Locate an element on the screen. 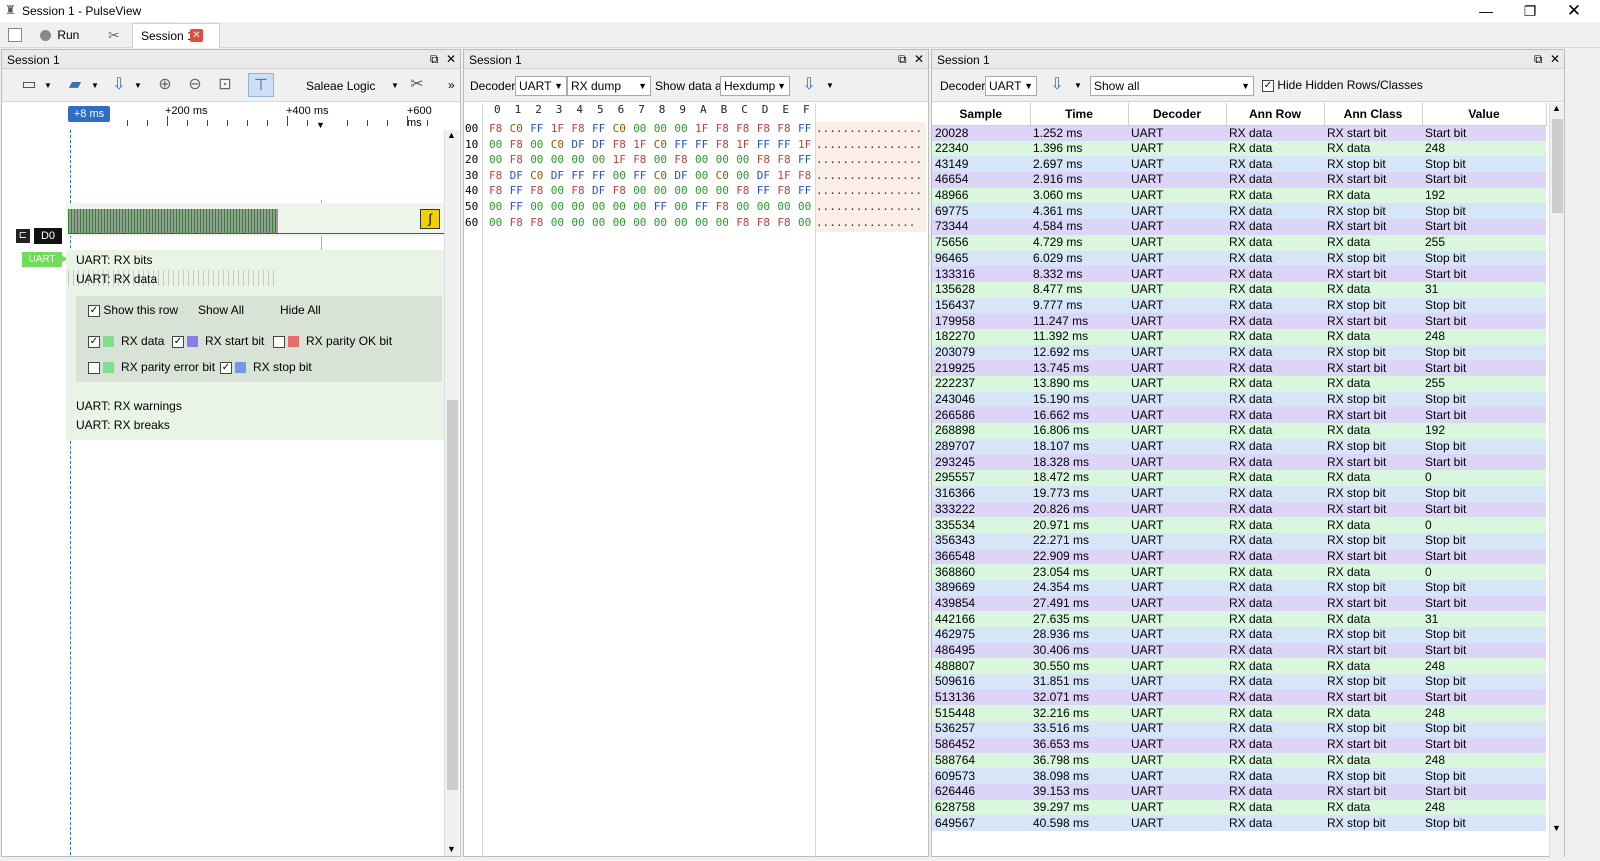 This screenshot has height=861, width=1600. column-header: Time is located at coordinates (1079, 114).